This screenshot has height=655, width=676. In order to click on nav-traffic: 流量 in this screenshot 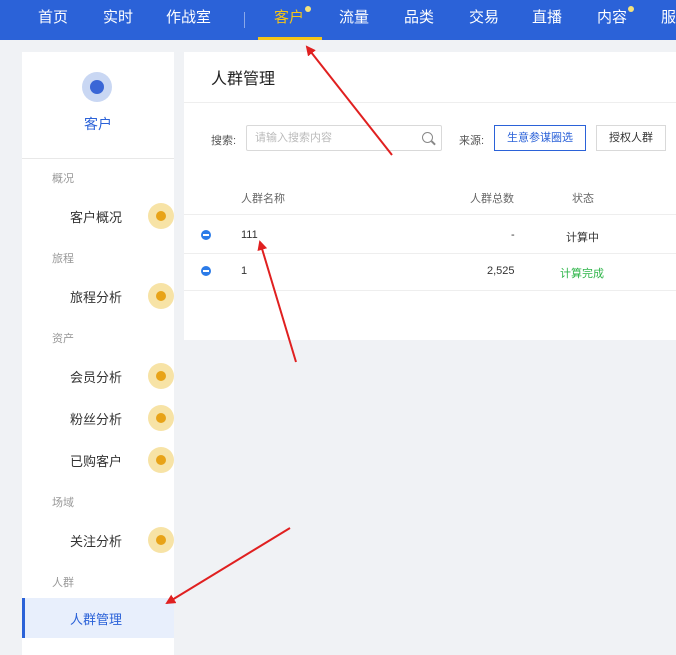, I will do `click(354, 20)`.